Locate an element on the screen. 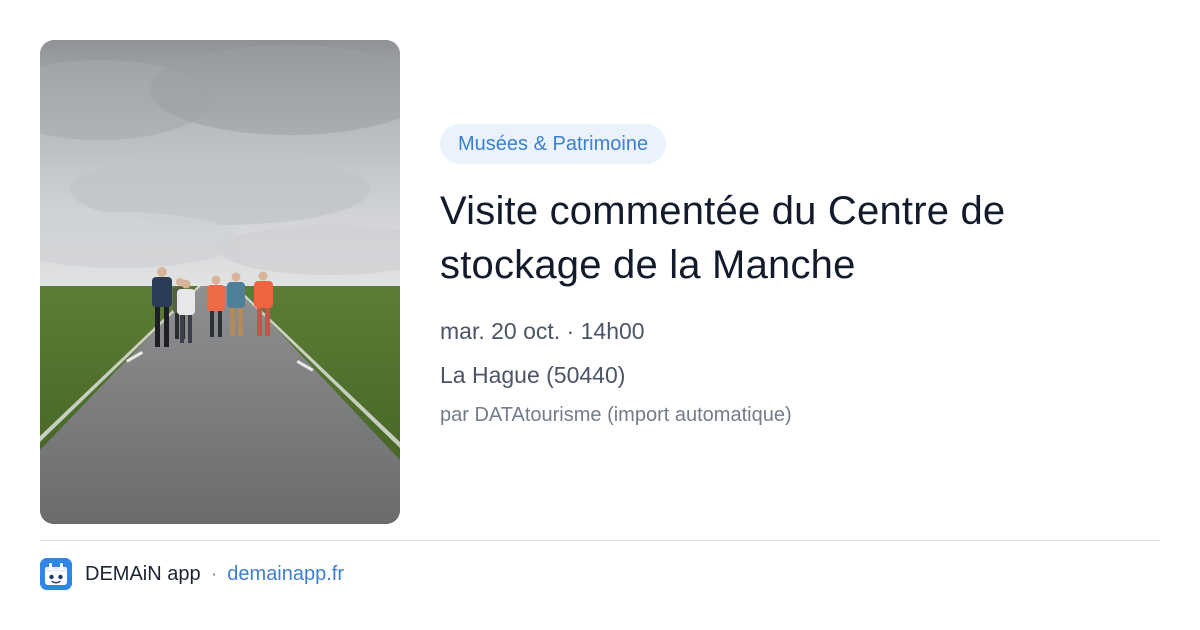  event-date: mar. 20 oct. · 14h00 is located at coordinates (542, 331).